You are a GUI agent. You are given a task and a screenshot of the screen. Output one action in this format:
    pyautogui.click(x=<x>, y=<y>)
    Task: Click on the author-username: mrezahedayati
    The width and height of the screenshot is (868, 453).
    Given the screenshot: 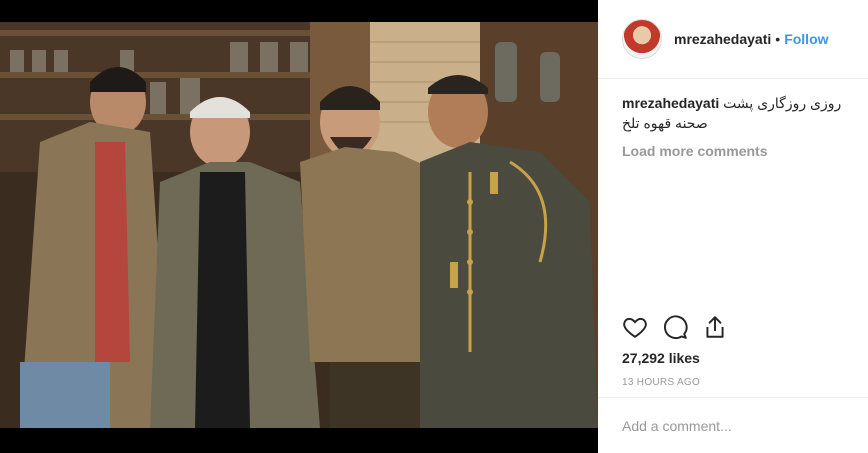 What is the action you would take?
    pyautogui.click(x=722, y=39)
    